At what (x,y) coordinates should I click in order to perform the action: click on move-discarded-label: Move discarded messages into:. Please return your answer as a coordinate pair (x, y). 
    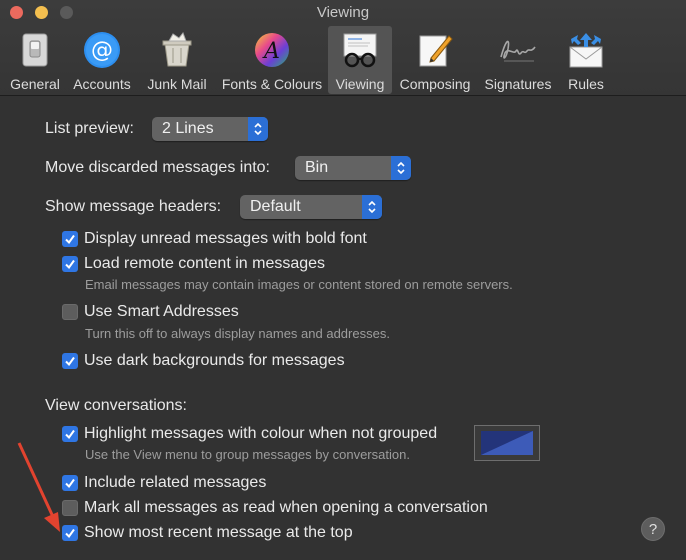
    Looking at the image, I should click on (157, 167).